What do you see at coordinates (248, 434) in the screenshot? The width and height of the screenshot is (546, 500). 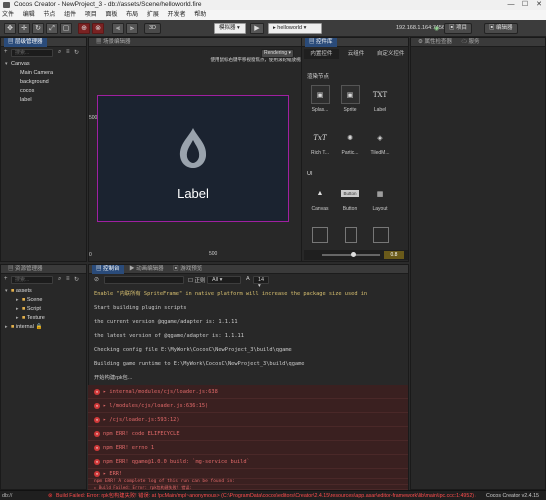 I see `log-error-line: ✕ npm ERR! code ELIFECYCLE` at bounding box center [248, 434].